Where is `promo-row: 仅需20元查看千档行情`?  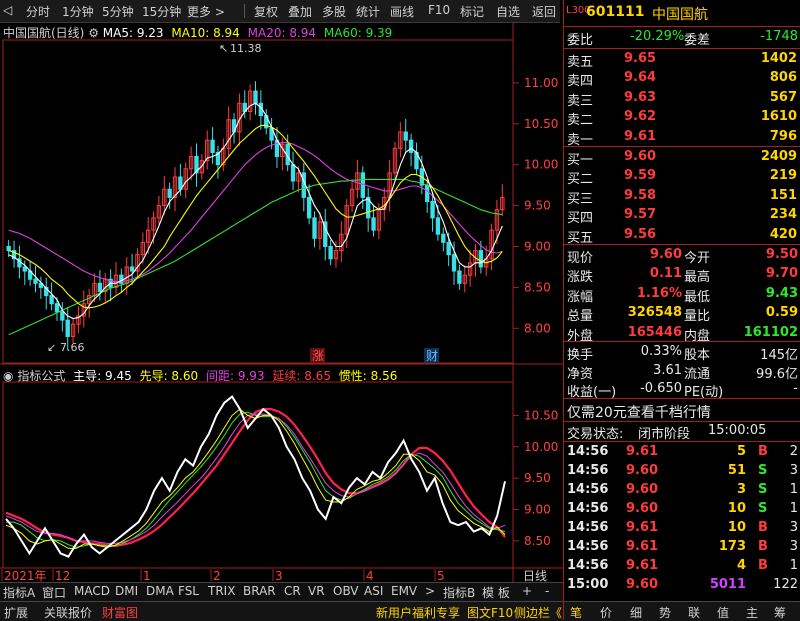
promo-row: 仅需20元查看千档行情 is located at coordinates (682, 411).